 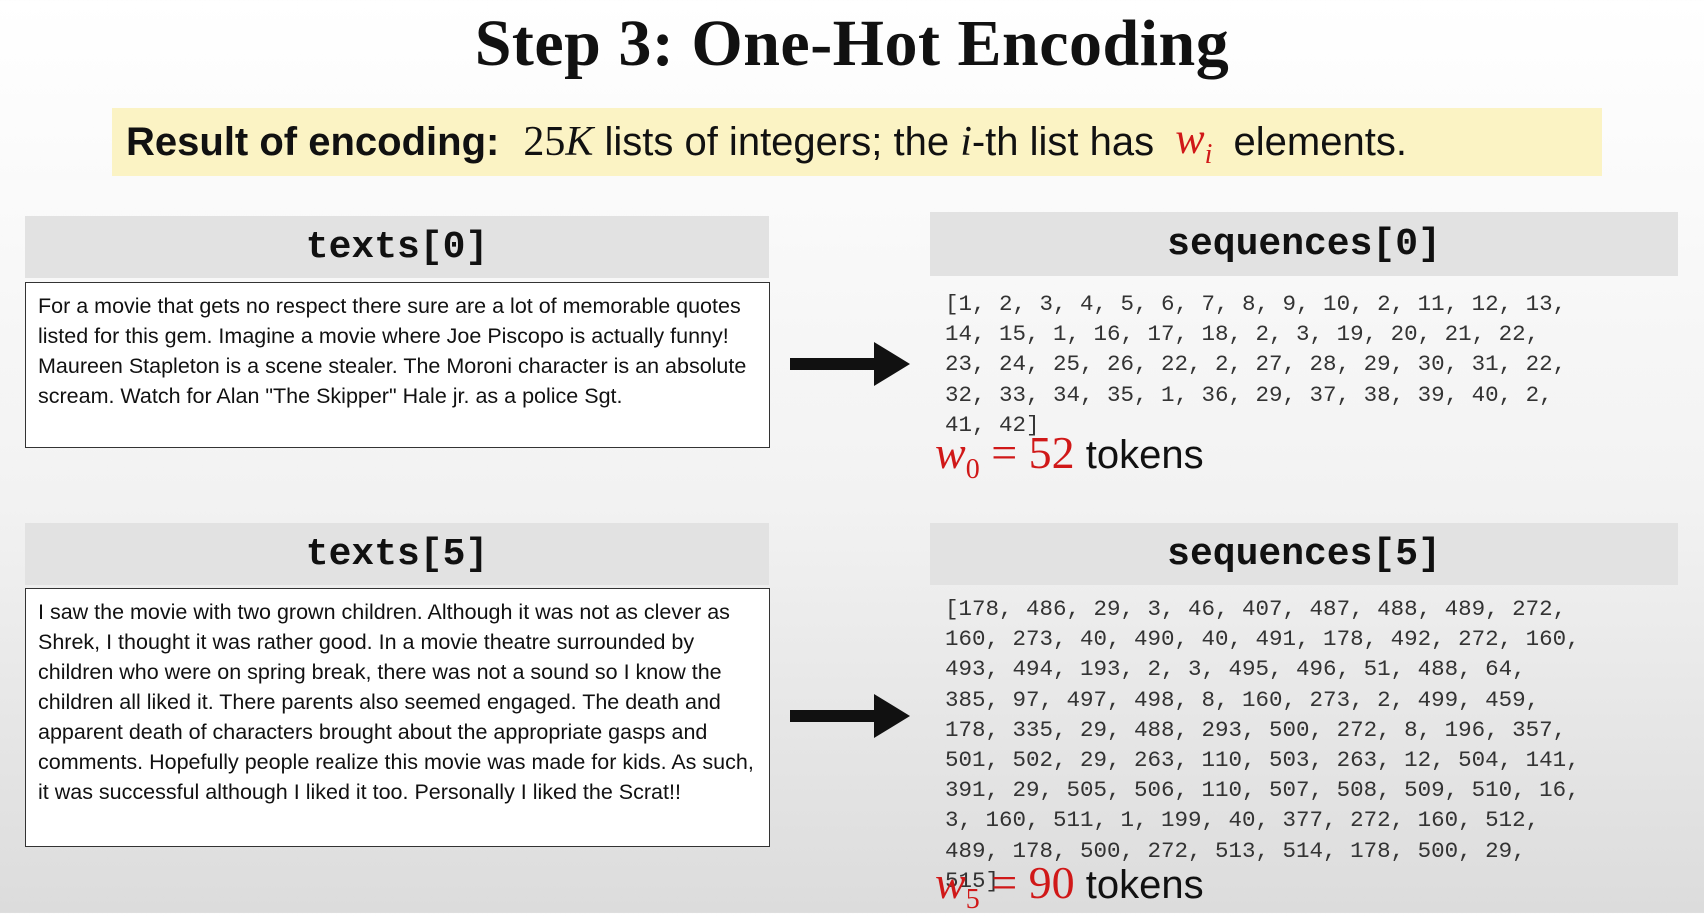 I want to click on sequences-0-header: sequences[0], so click(x=1304, y=244).